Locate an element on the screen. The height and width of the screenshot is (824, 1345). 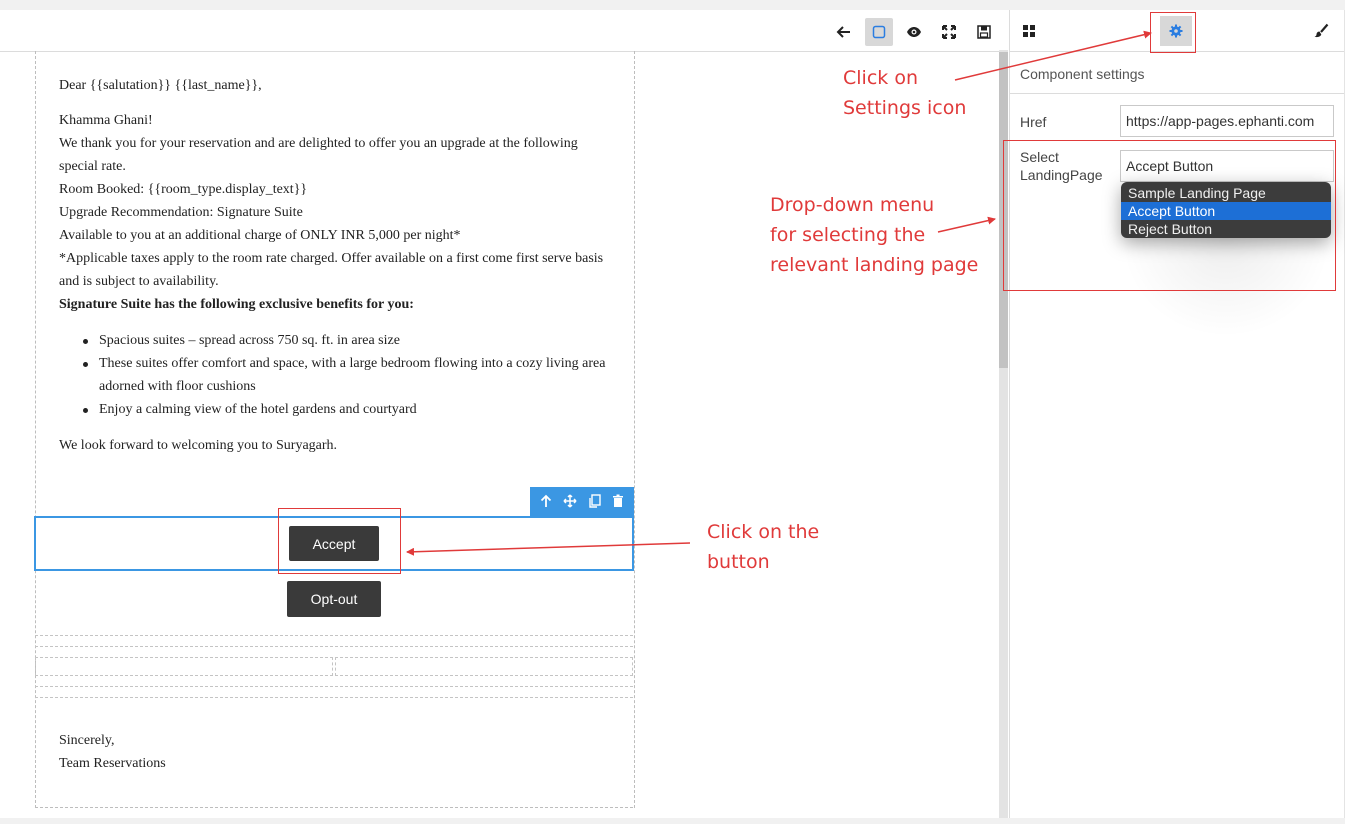
arrow-to-dropdown is located at coordinates (966, 224).